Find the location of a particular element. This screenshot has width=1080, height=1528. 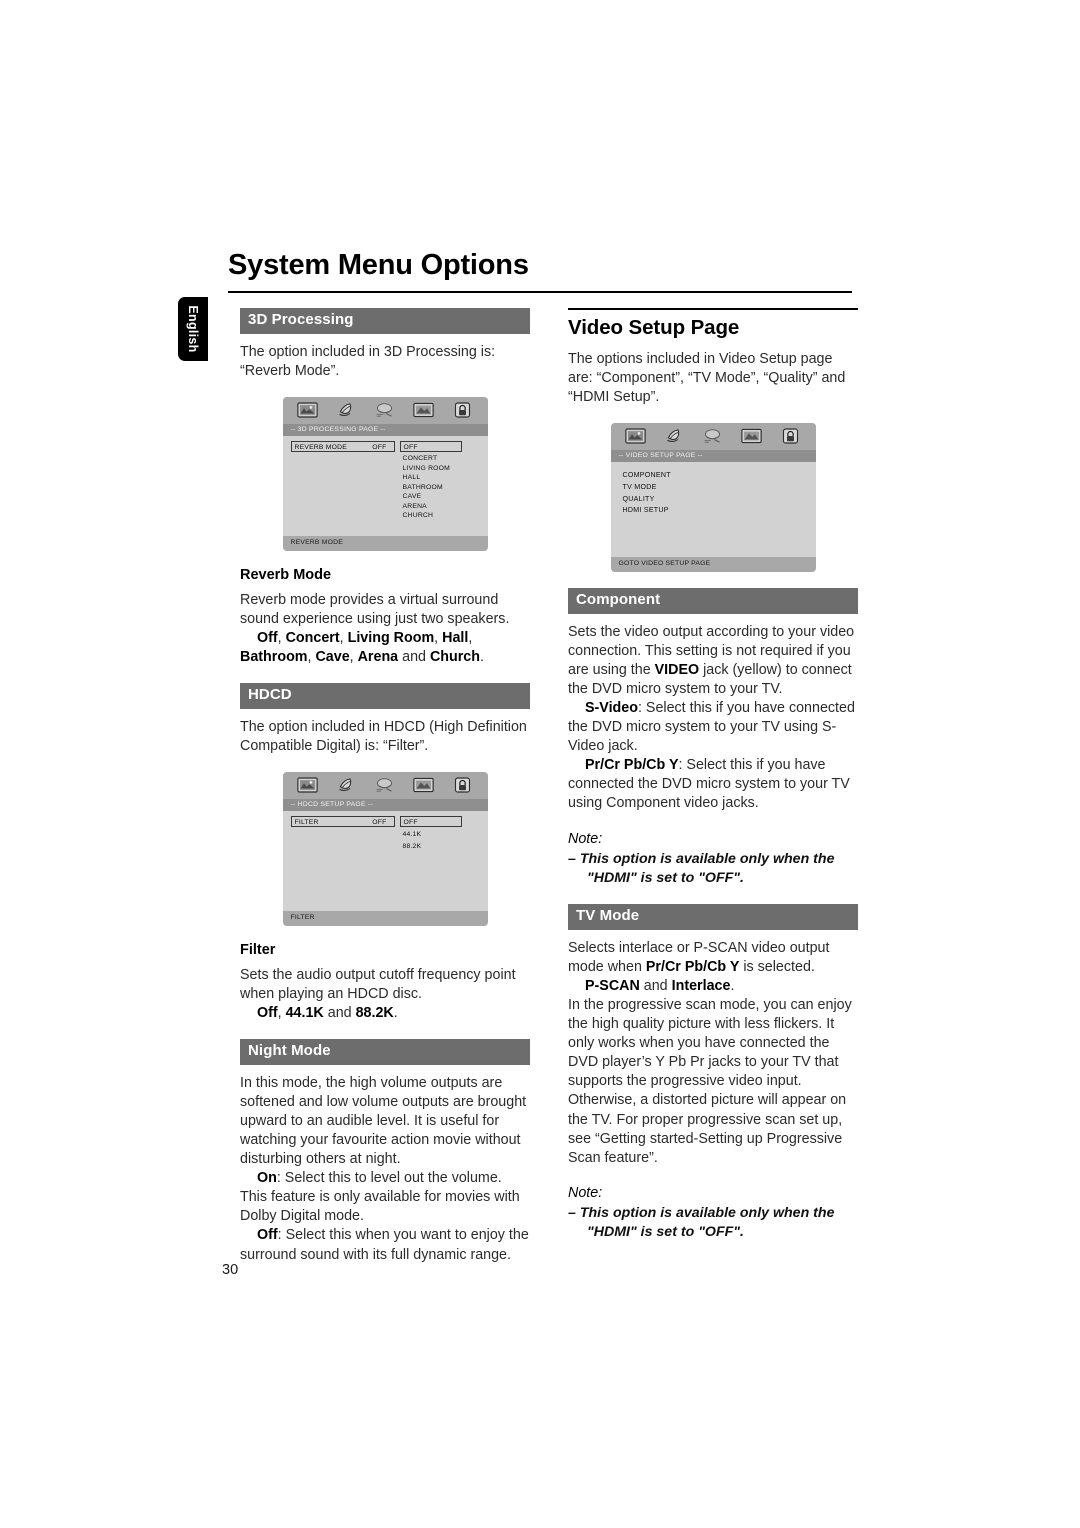

osd-row-label: REVERB MODE is located at coordinates (320, 447).